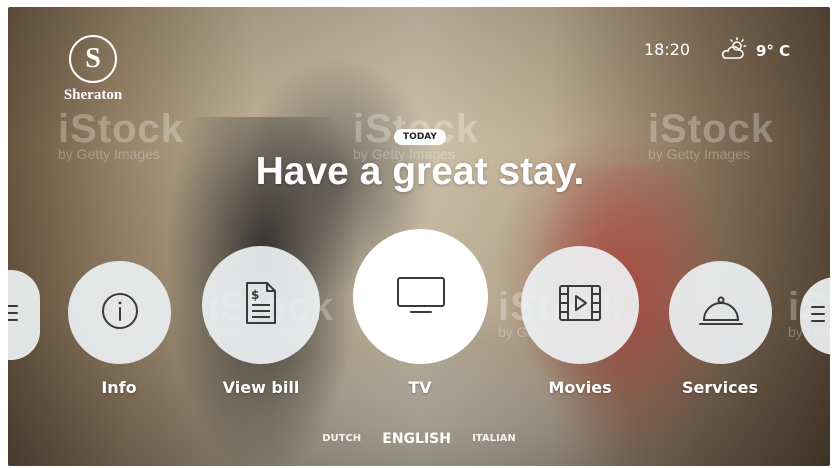 Image resolution: width=834 pixels, height=468 pixels. Describe the element at coordinates (420, 137) in the screenshot. I see `today-badge: TODAY` at that location.